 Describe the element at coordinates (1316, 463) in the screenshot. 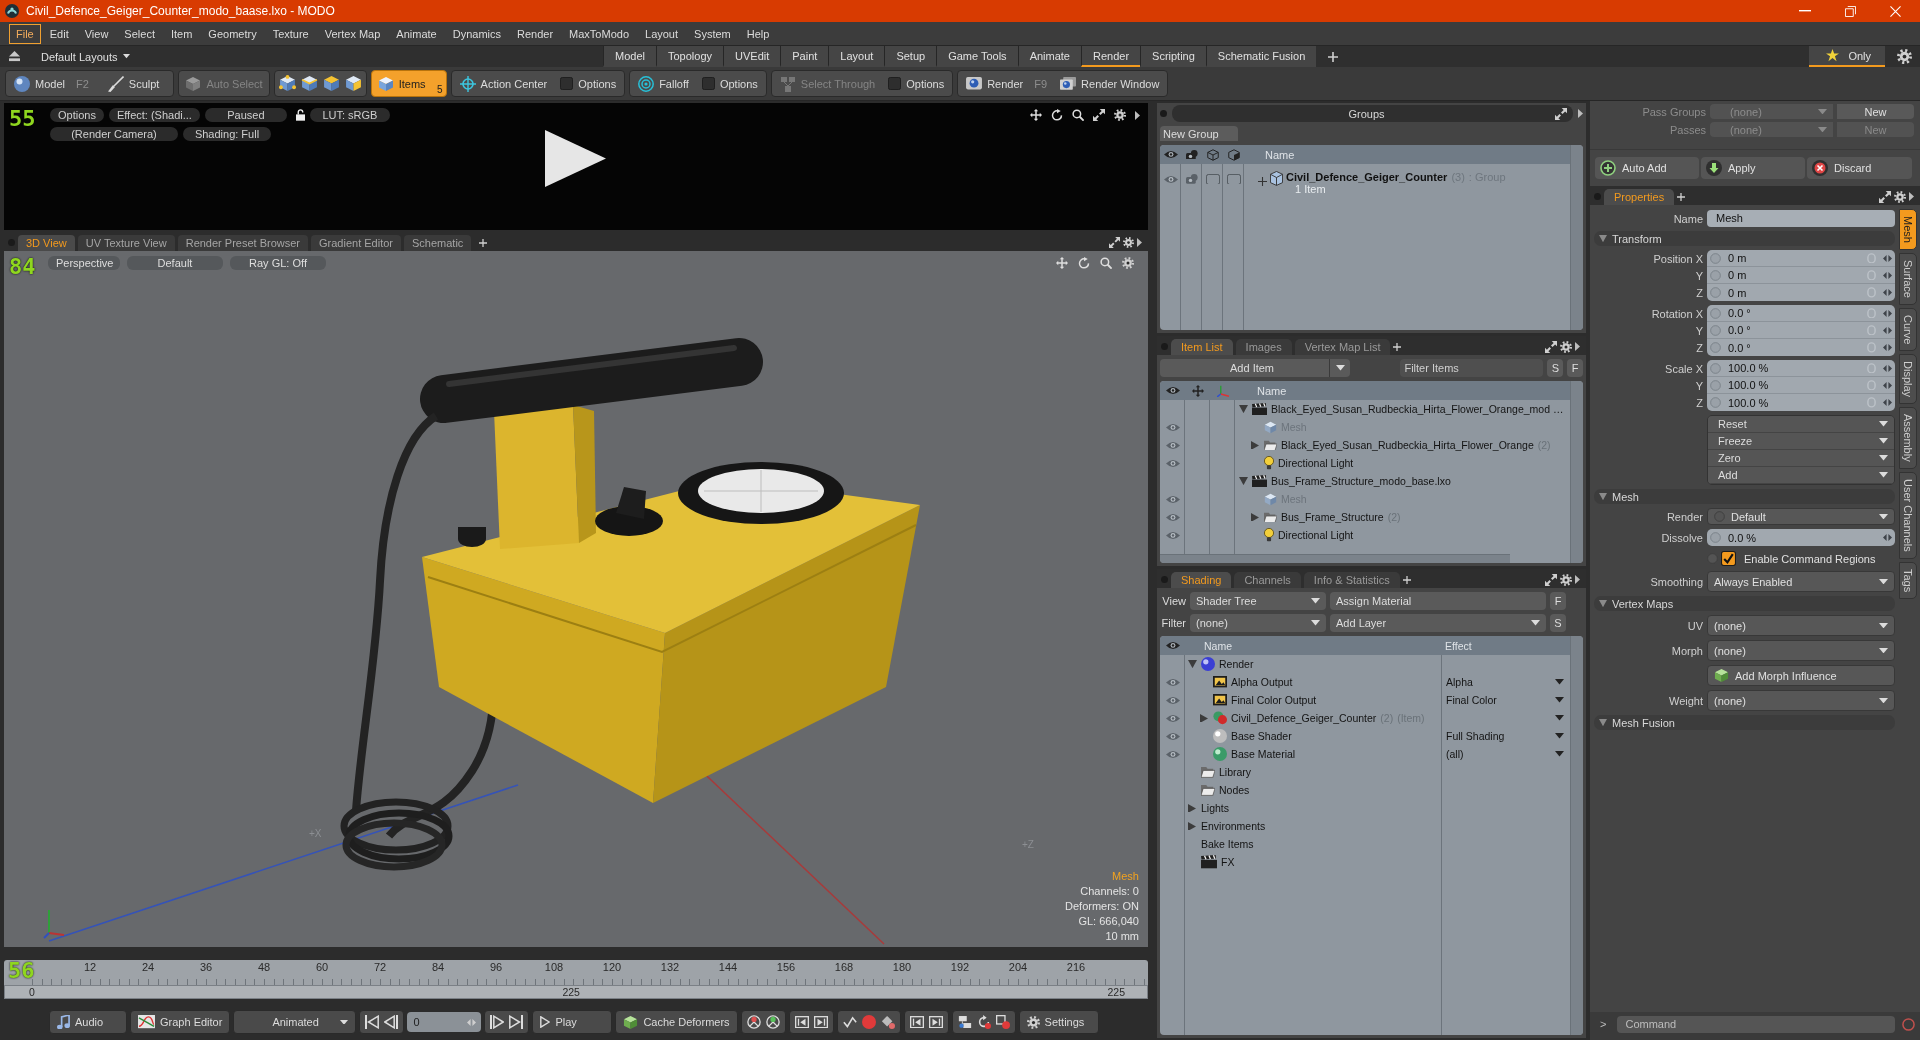

I see `tree-item: Directional Light` at that location.